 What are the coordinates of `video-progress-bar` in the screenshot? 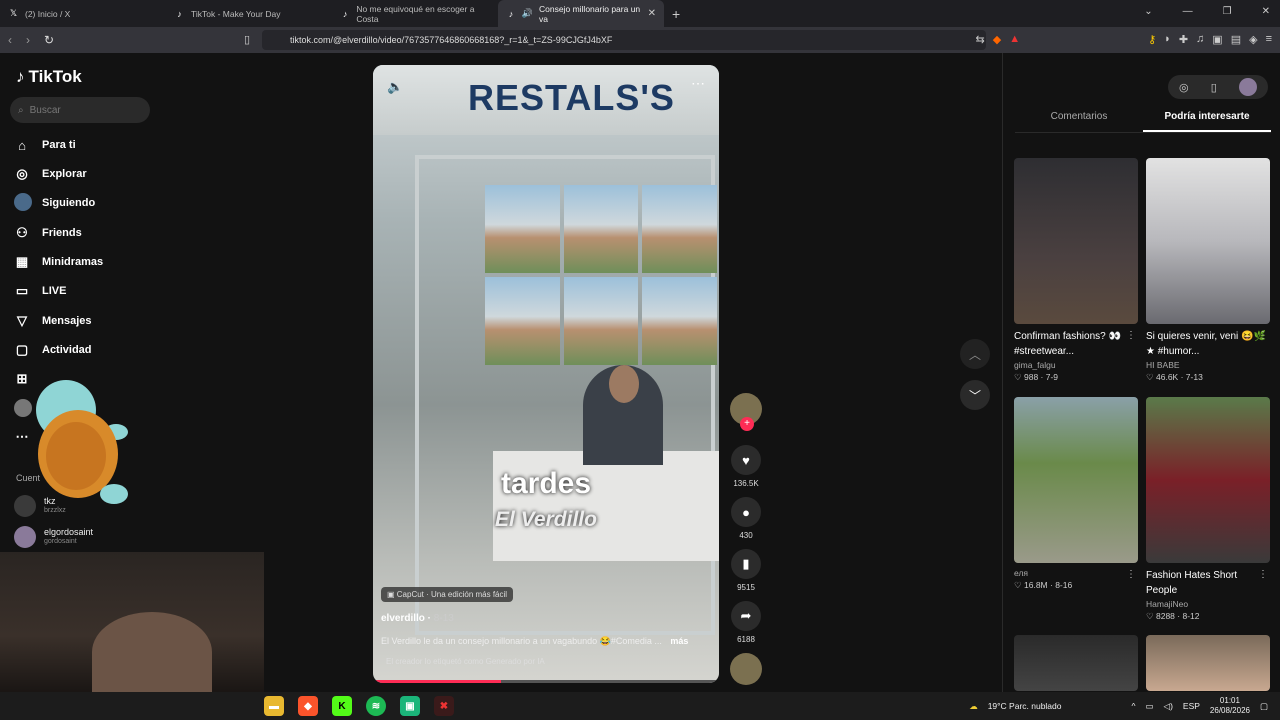 It's located at (546, 681).